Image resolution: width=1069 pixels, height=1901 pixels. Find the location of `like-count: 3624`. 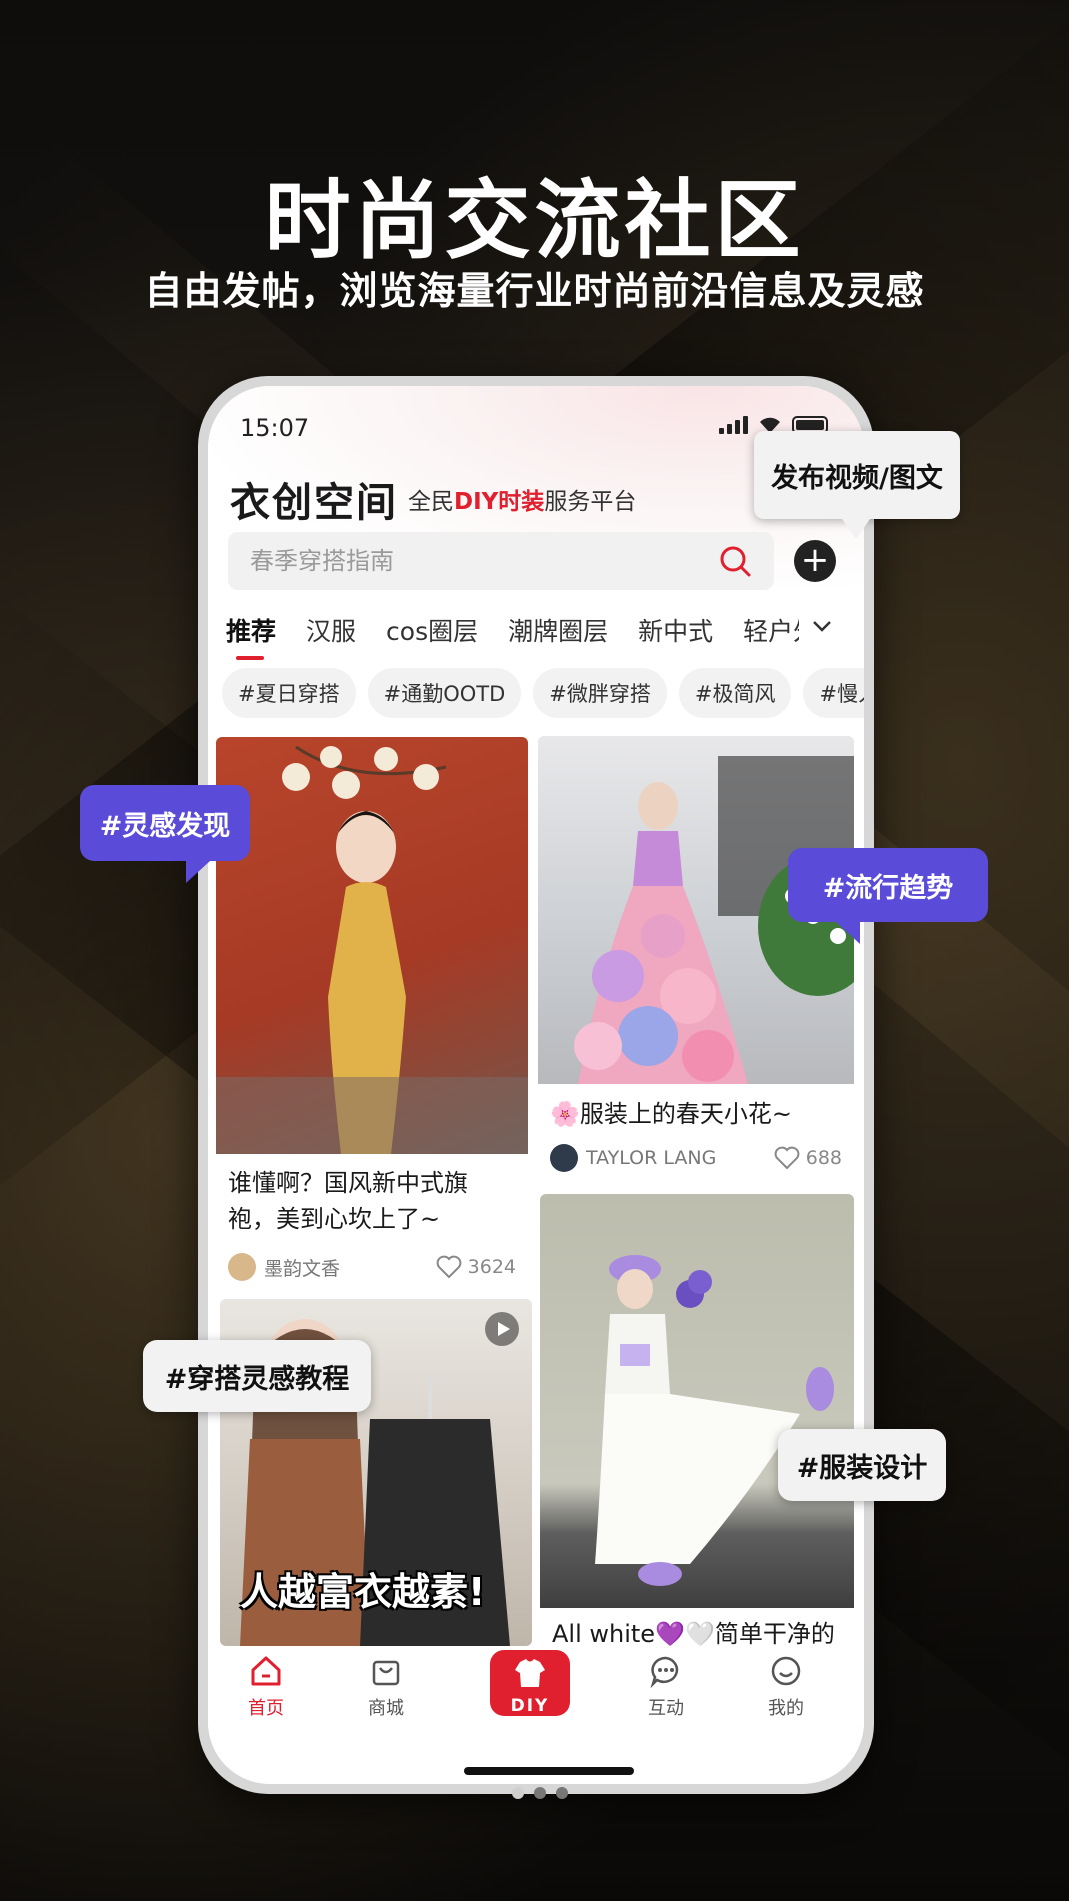

like-count: 3624 is located at coordinates (491, 1267).